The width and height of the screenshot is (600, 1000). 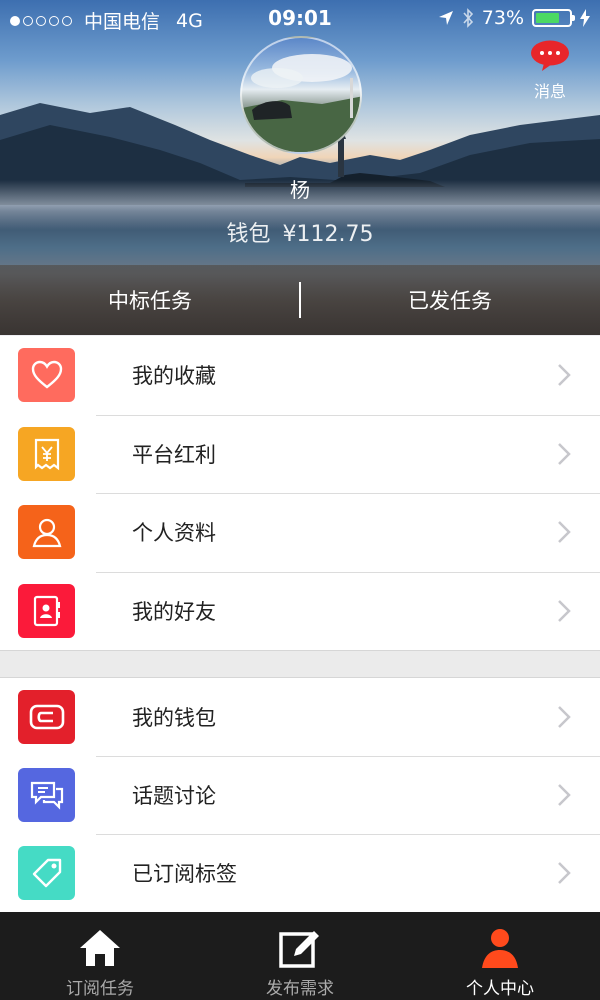 I want to click on wallet-balance: 钱包 ¥112.75, so click(x=300, y=232).